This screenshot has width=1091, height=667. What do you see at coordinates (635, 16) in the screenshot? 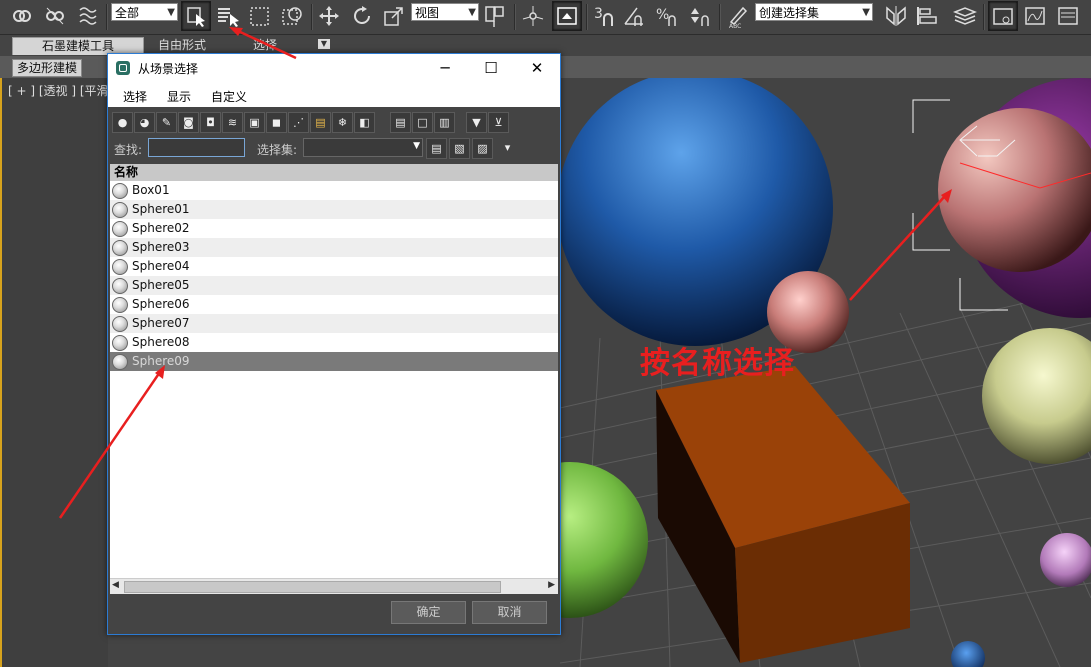
I see `angle-snap-icon` at bounding box center [635, 16].